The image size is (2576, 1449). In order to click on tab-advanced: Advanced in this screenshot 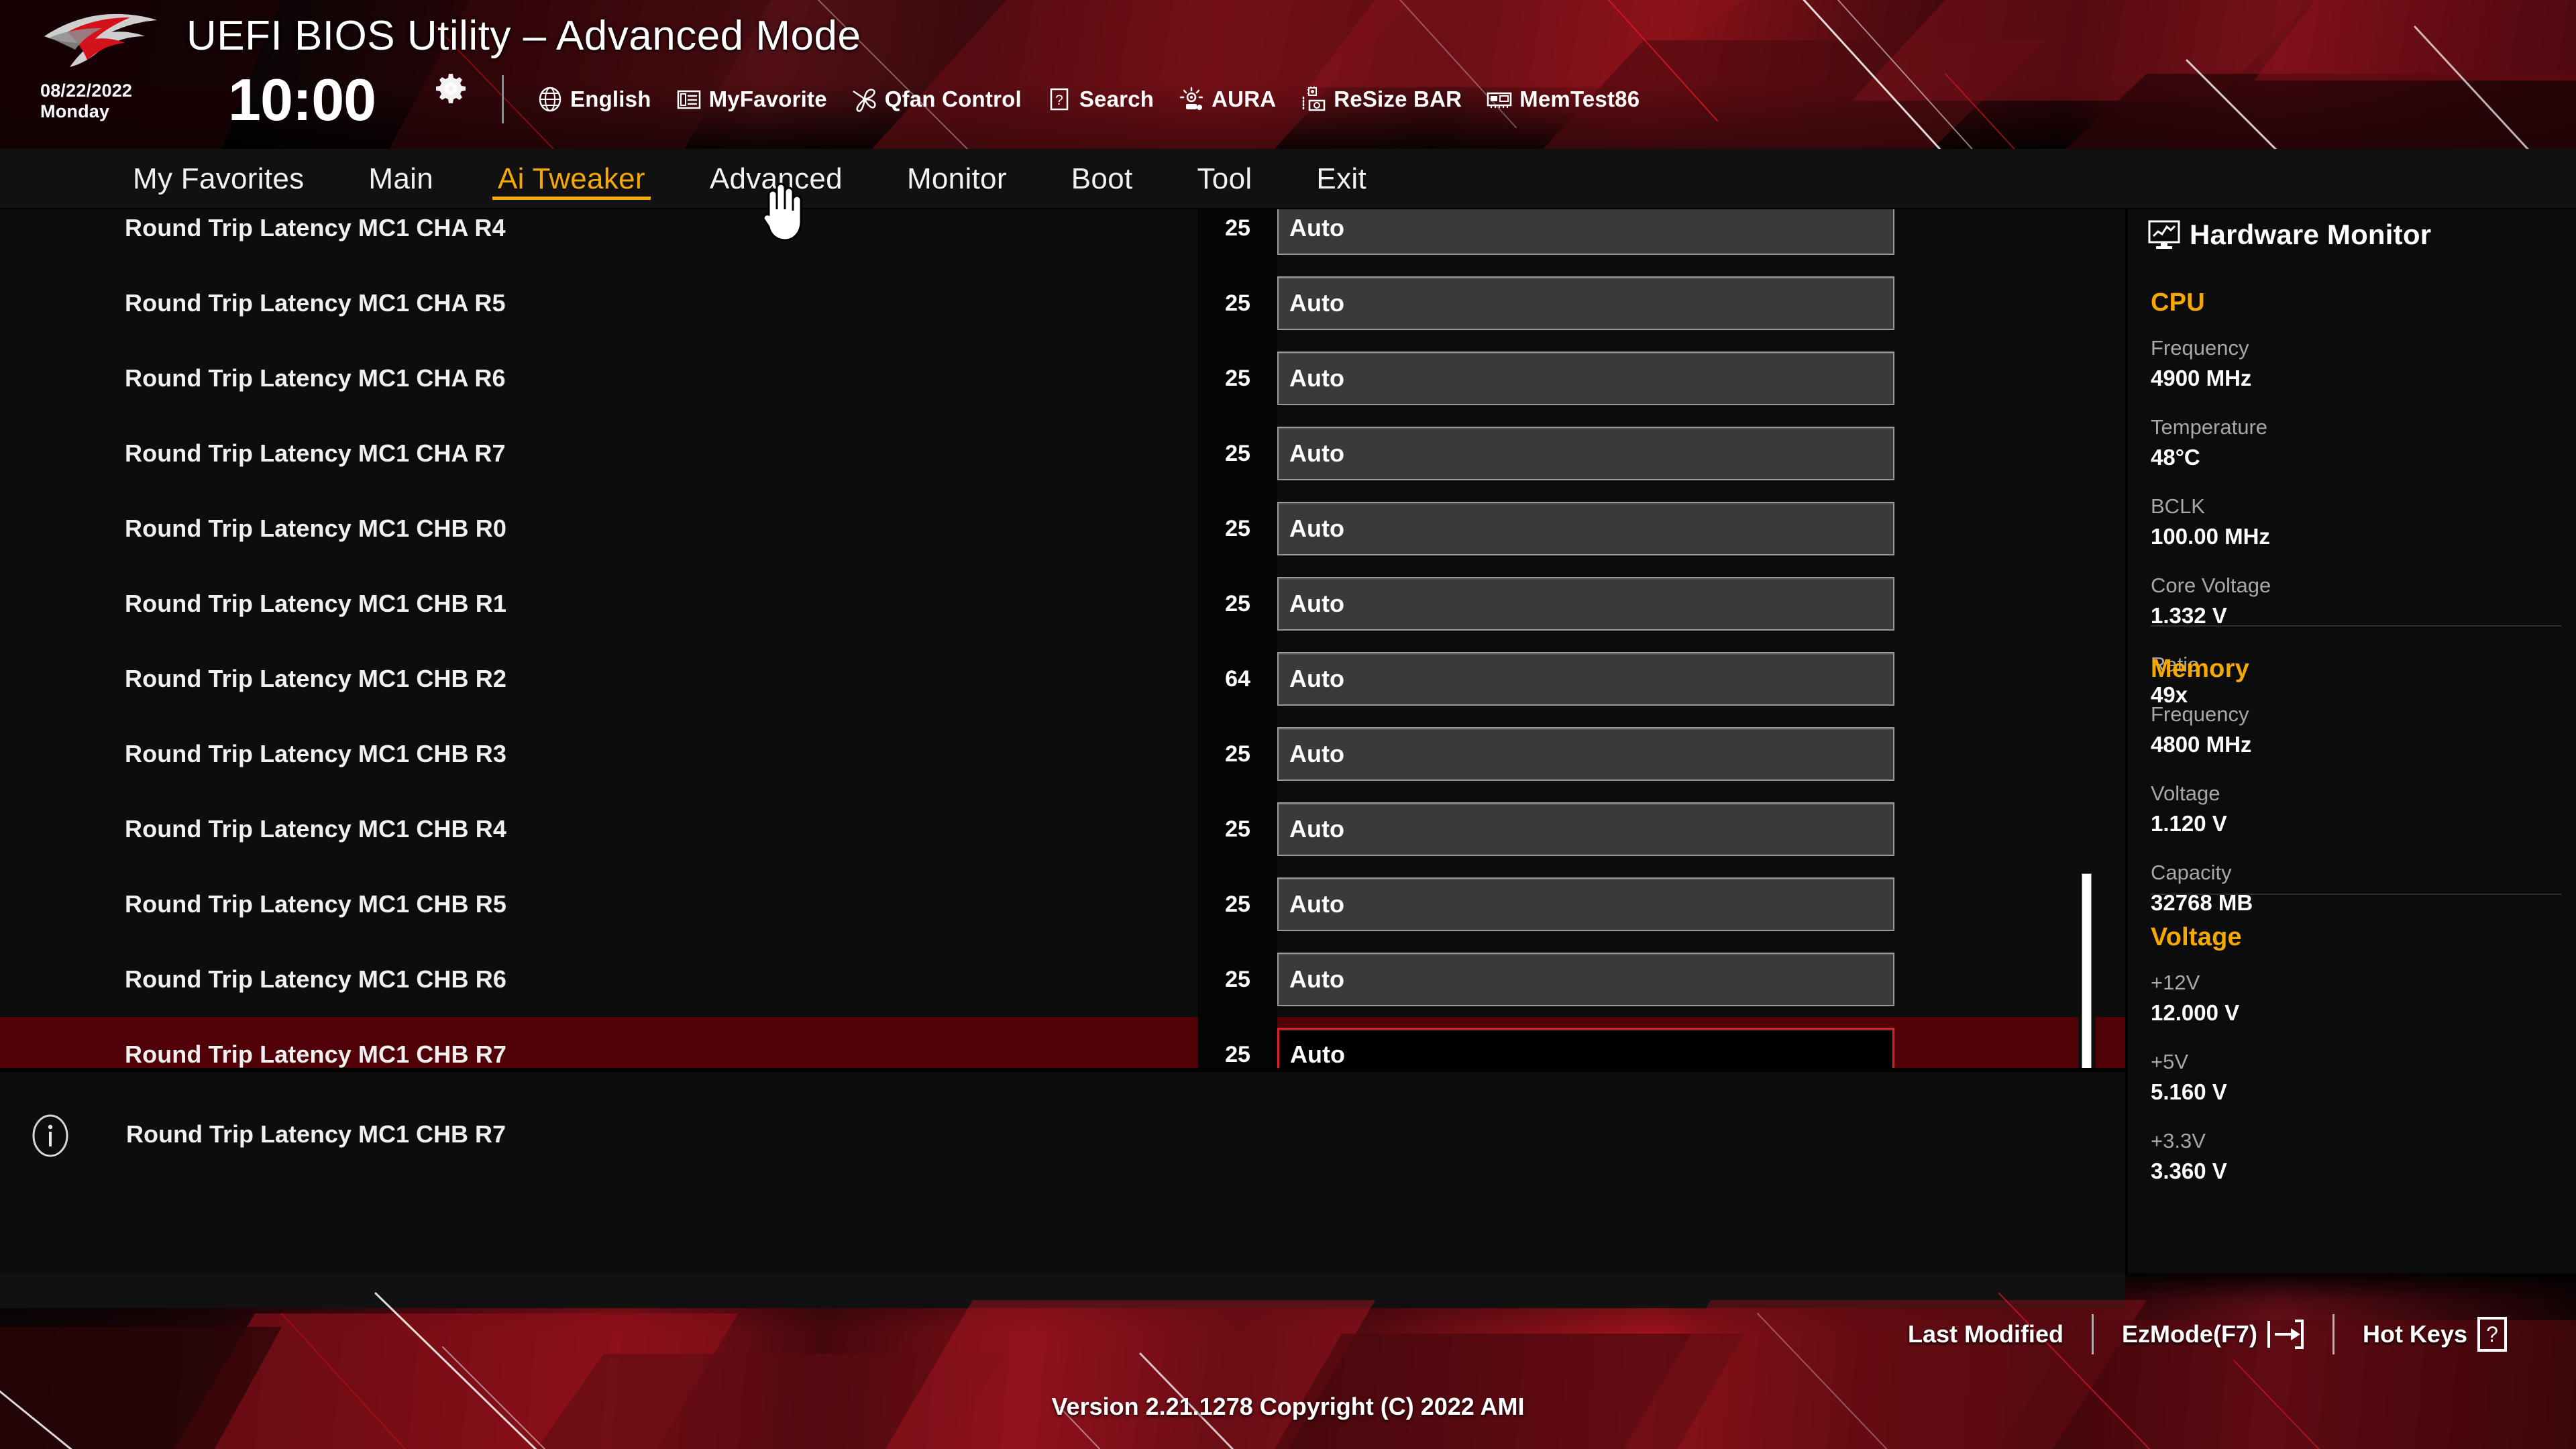, I will do `click(776, 179)`.